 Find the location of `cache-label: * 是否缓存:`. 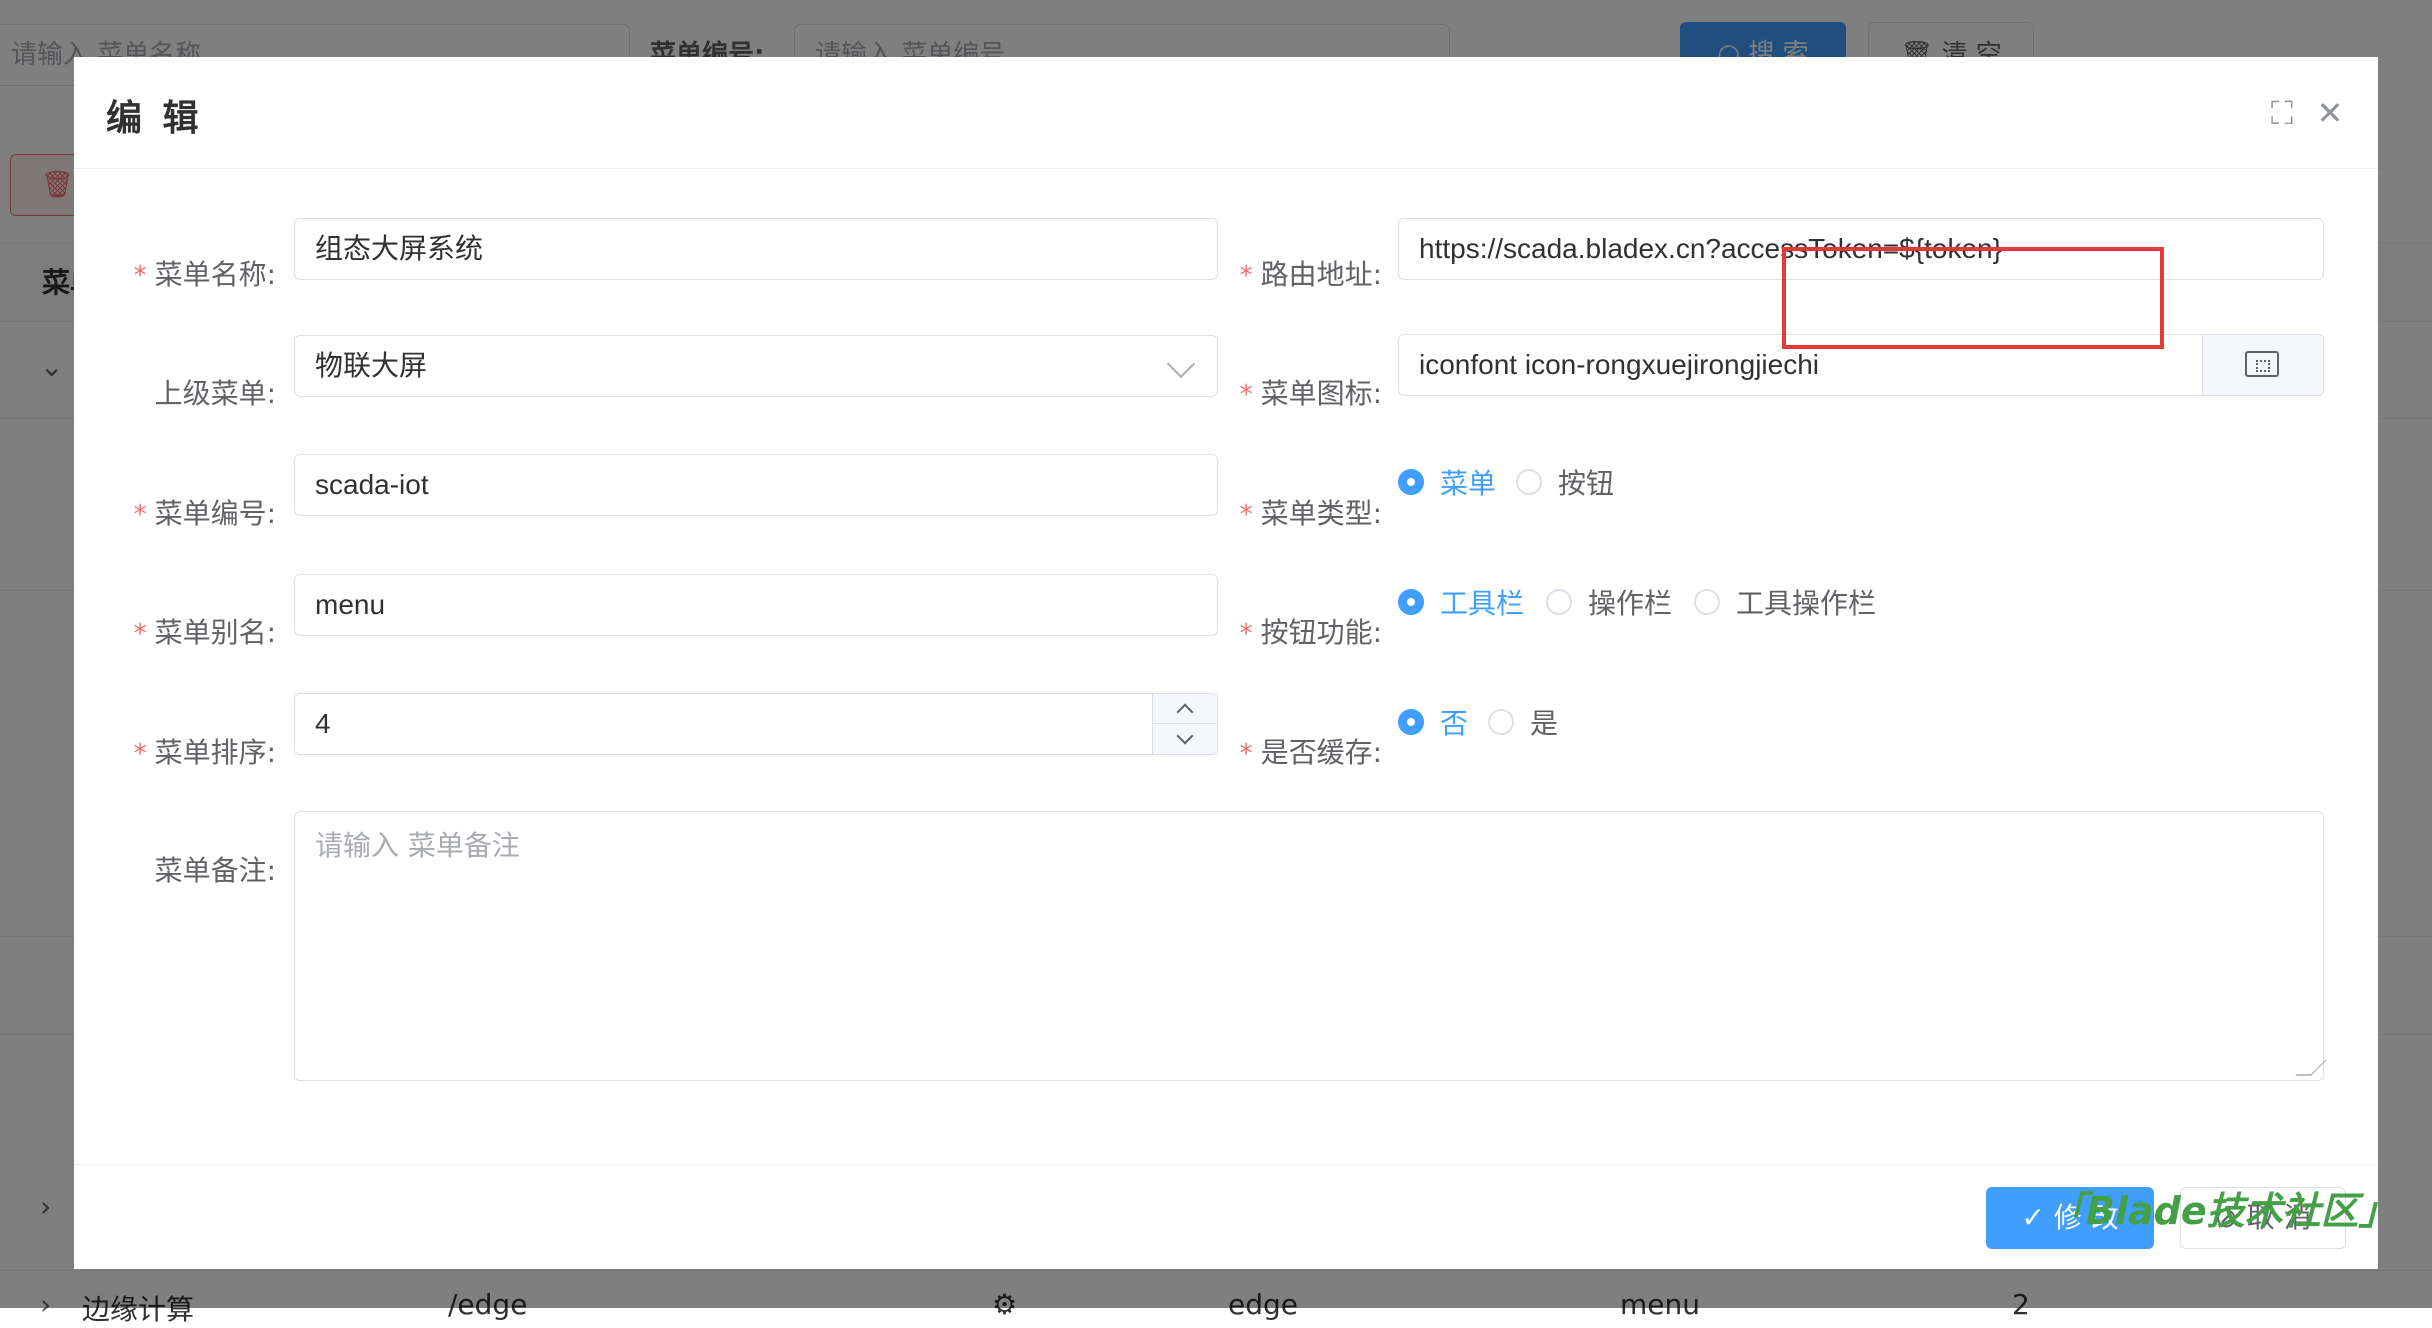

cache-label: * 是否缓存: is located at coordinates (1307, 753).